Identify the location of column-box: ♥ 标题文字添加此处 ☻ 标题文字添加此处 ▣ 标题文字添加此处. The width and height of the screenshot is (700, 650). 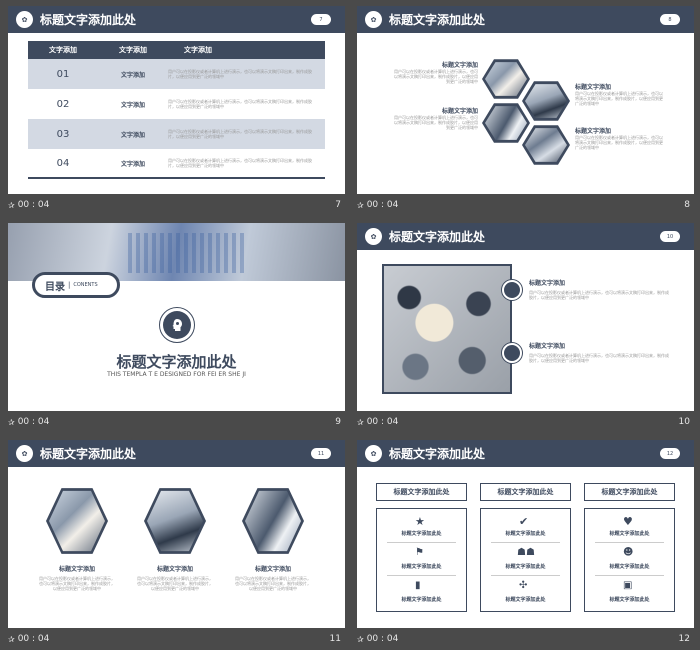
(629, 560).